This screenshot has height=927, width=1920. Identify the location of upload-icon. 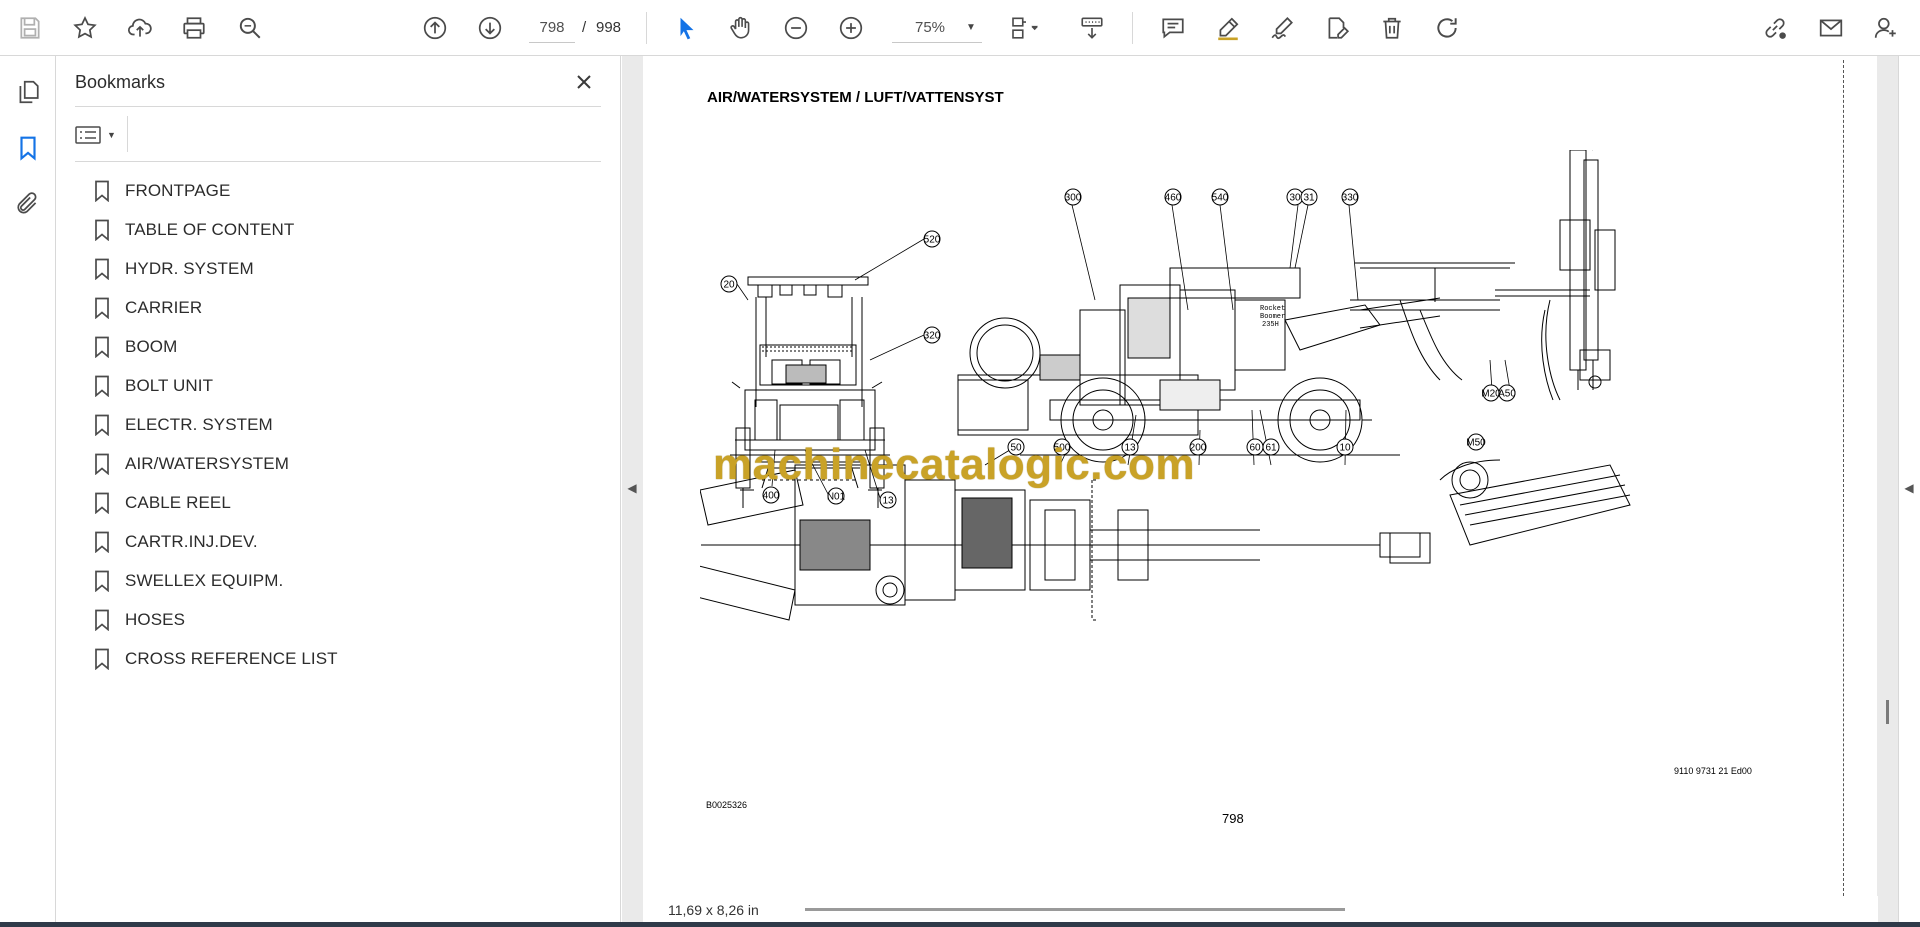
(140, 28).